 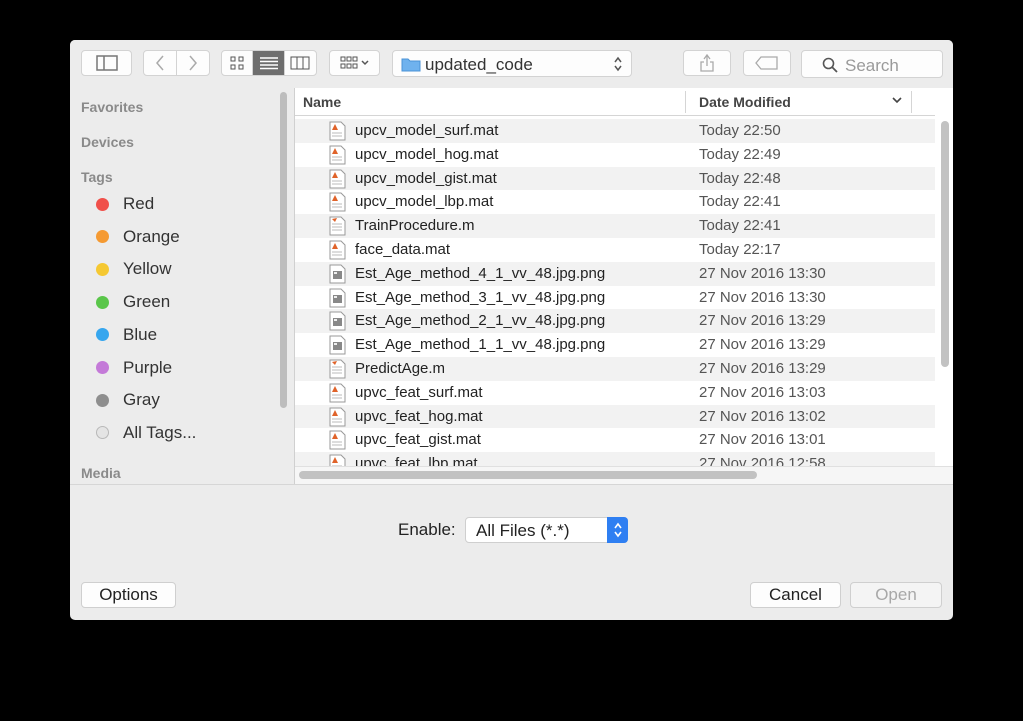 I want to click on vertical-scrollbar, so click(x=945, y=244).